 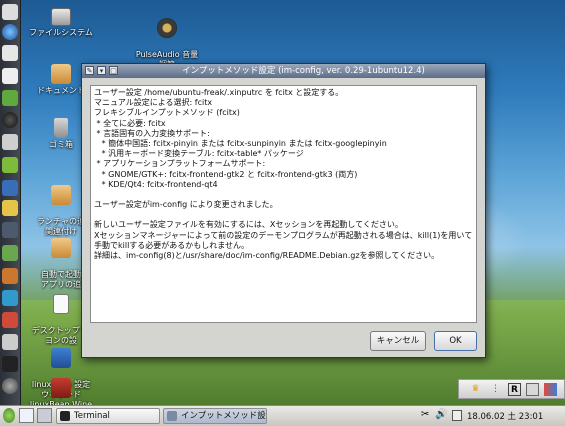 I want to click on document-launcher-icon, so click(x=10, y=53).